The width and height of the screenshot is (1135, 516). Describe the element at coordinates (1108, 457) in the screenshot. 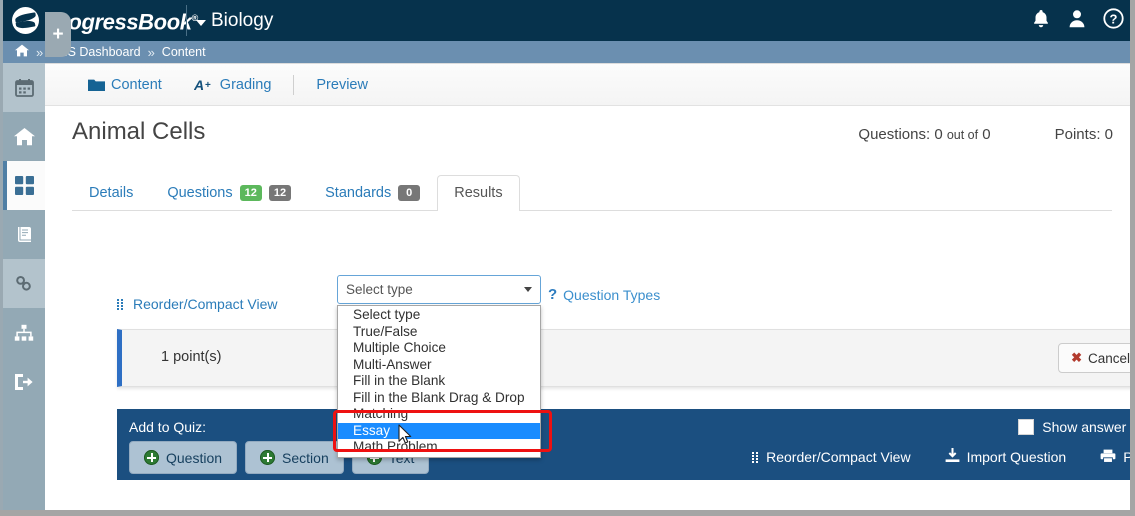

I see `print-icon` at that location.